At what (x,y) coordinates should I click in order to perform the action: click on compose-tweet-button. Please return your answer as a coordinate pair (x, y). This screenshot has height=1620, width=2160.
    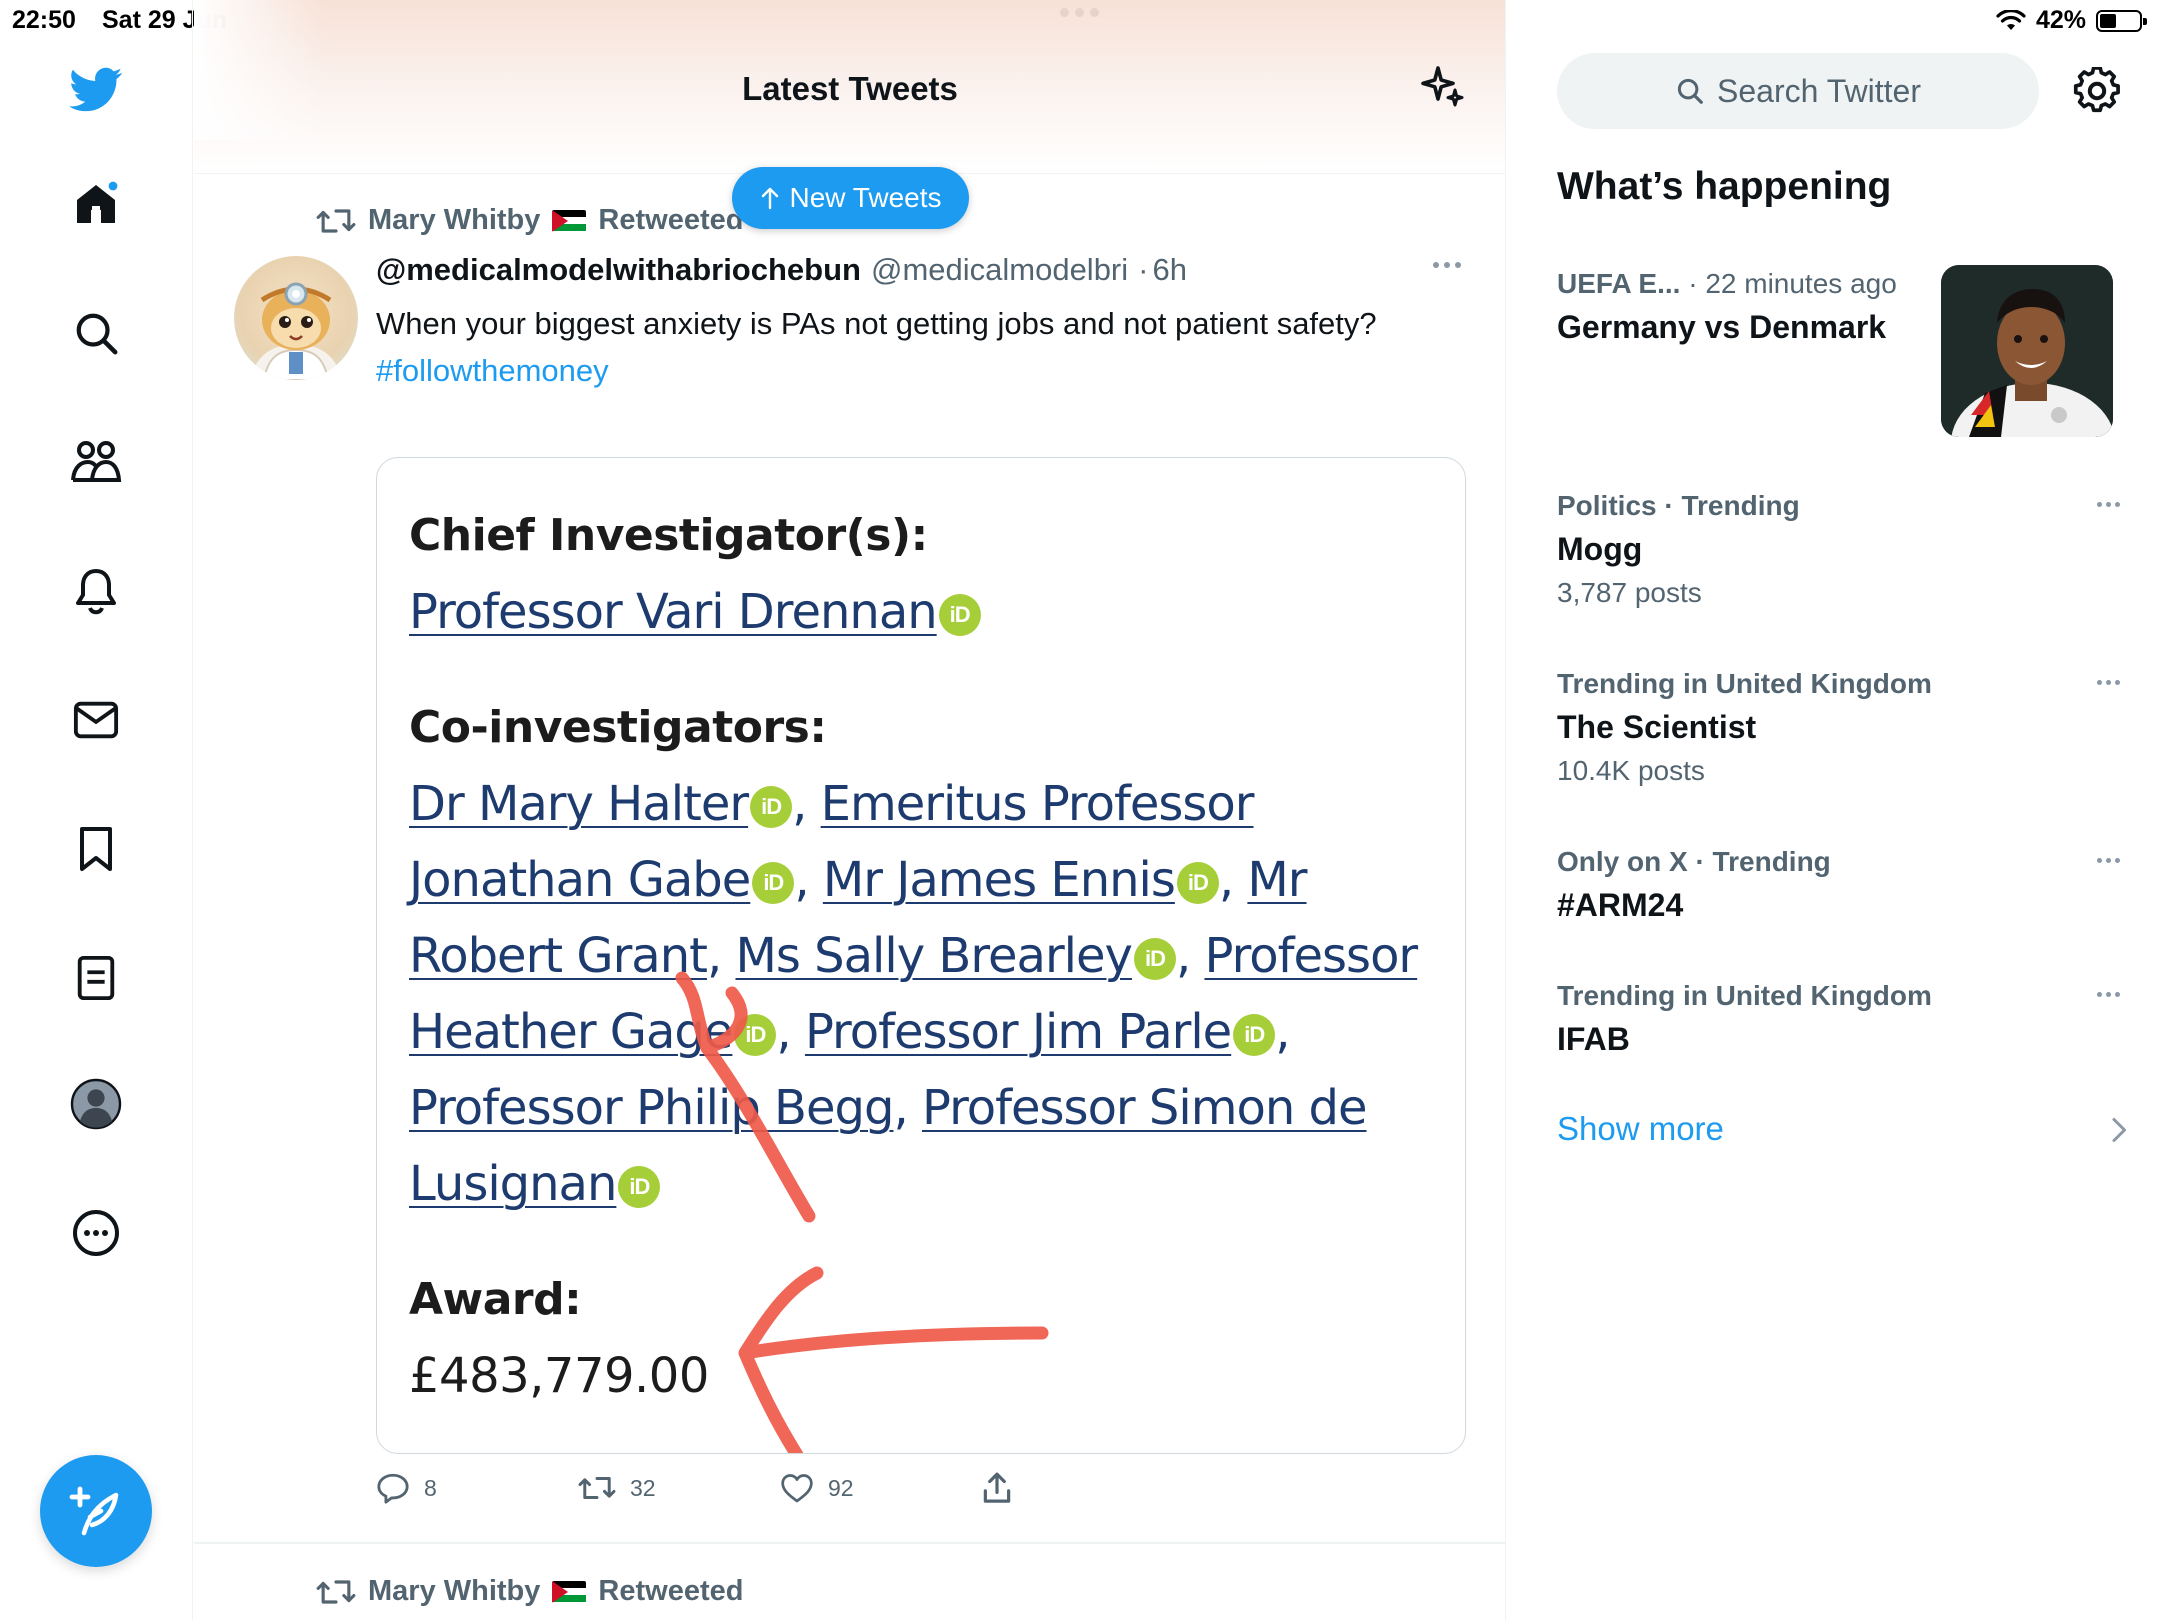
    Looking at the image, I should click on (96, 1511).